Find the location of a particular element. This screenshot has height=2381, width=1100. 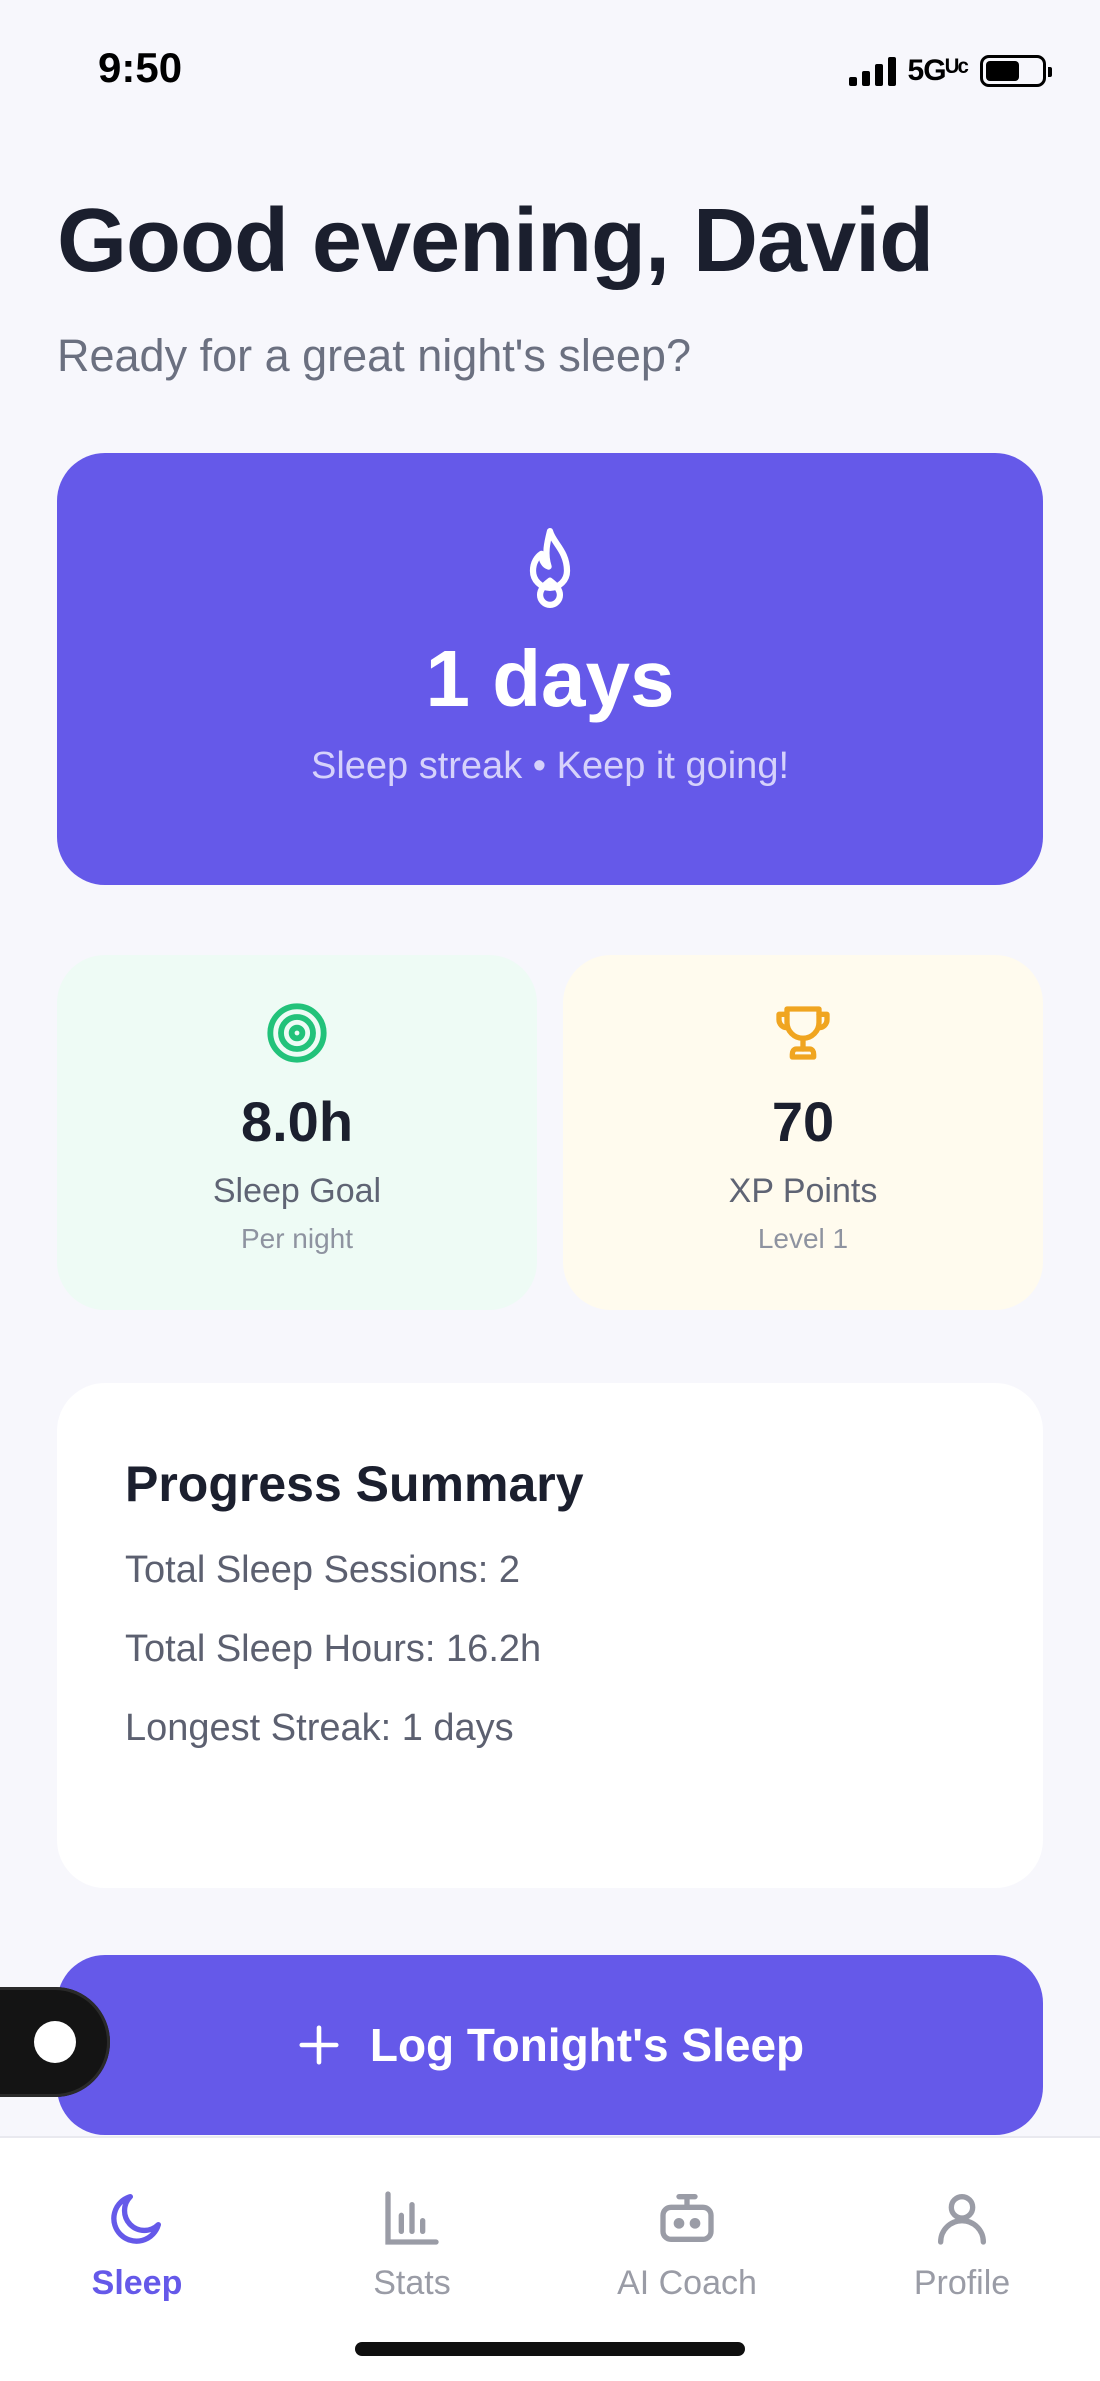

xp-level-label: Level 1 is located at coordinates (803, 1238).